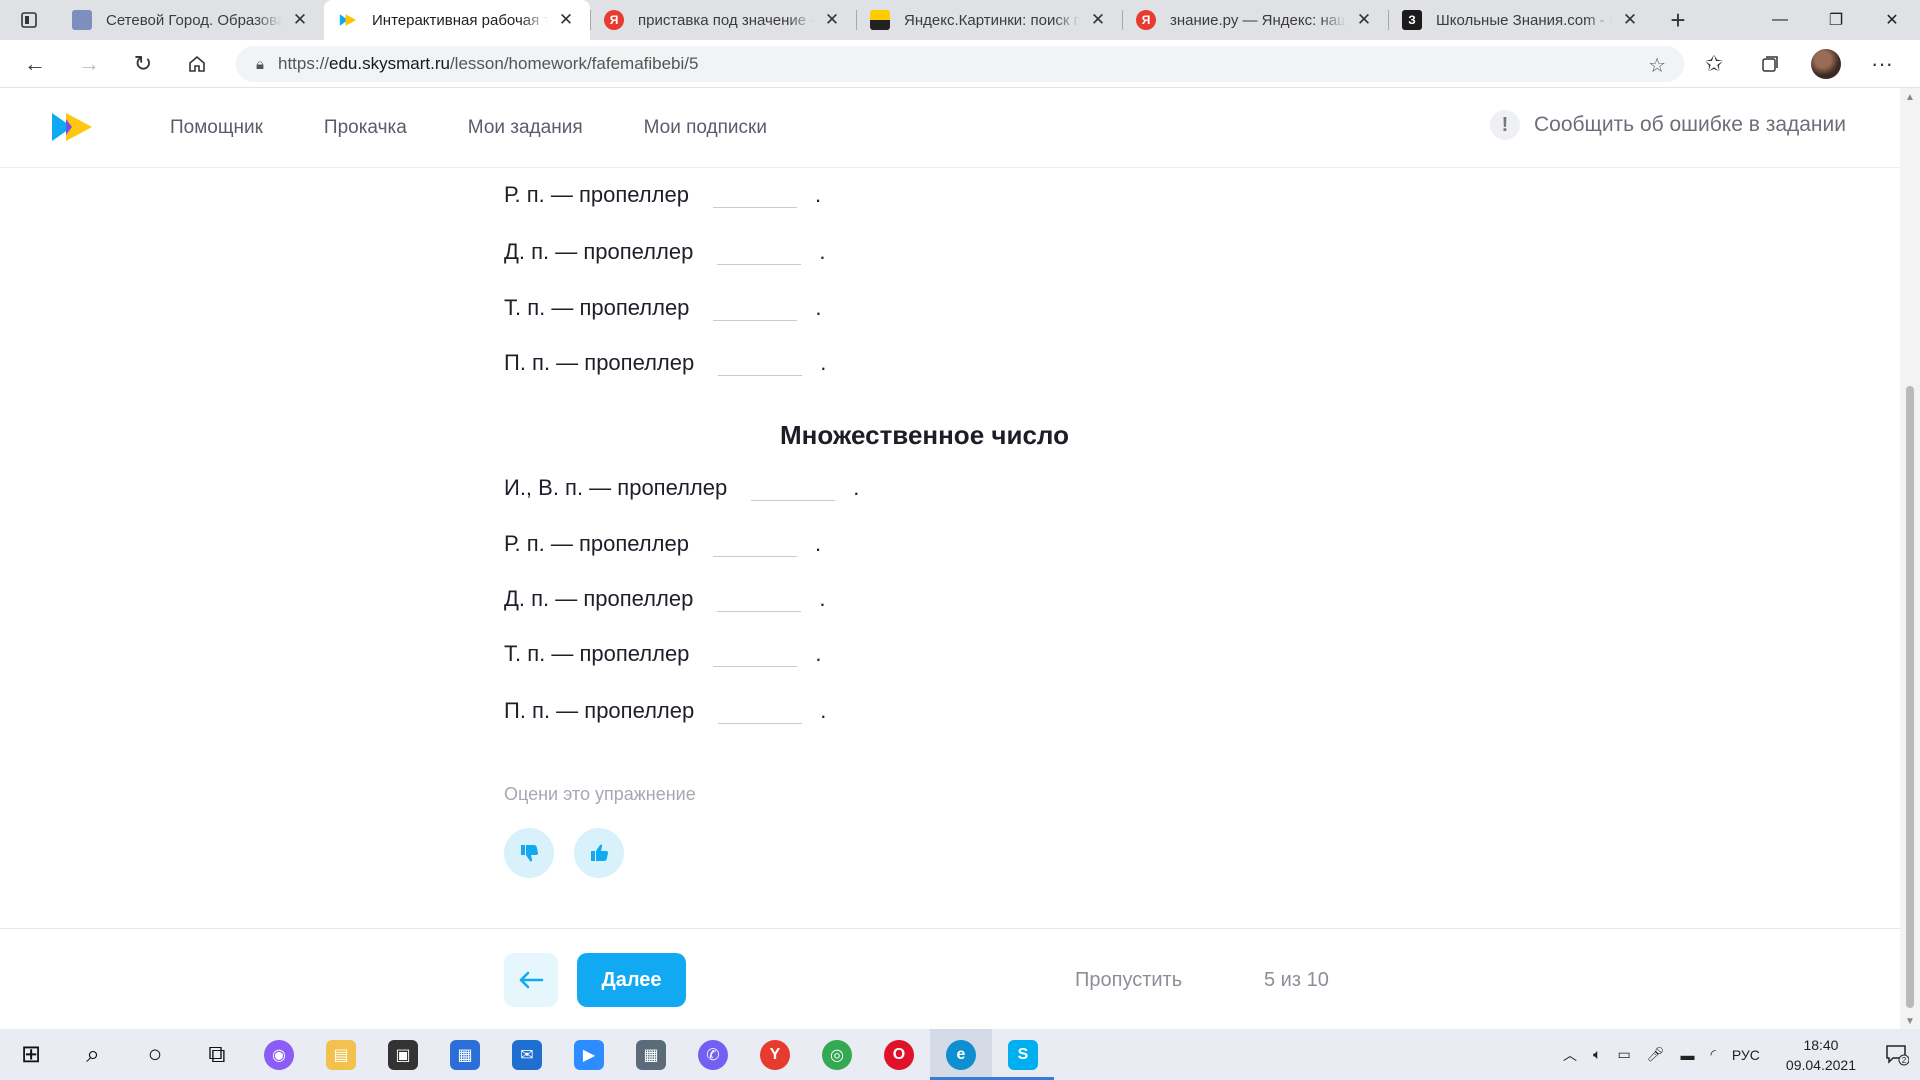 This screenshot has width=1920, height=1080. I want to click on lock-icon: 🔒︎, so click(260, 64).